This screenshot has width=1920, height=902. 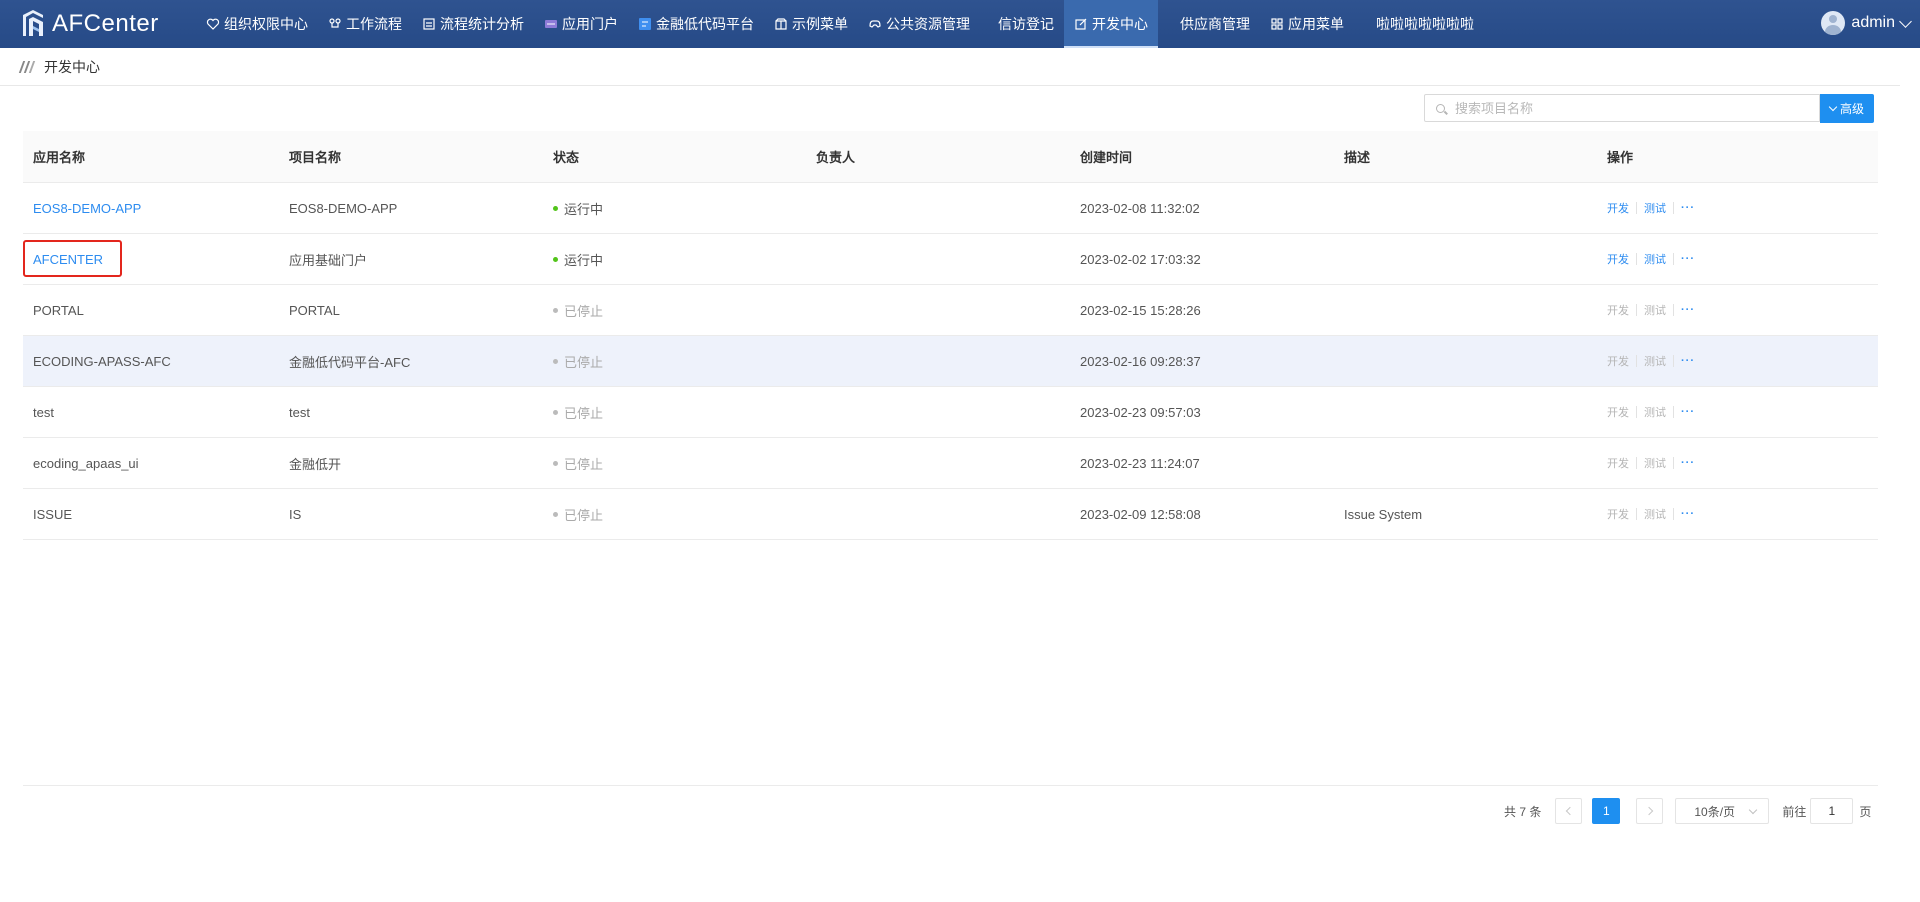 What do you see at coordinates (950, 67) in the screenshot?
I see `breadcrumb: 开发中心` at bounding box center [950, 67].